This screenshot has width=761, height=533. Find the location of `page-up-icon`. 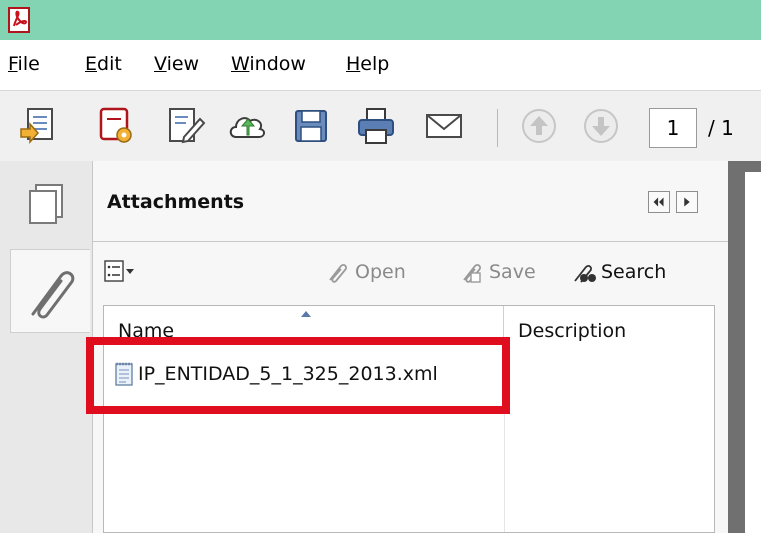

page-up-icon is located at coordinates (539, 126).